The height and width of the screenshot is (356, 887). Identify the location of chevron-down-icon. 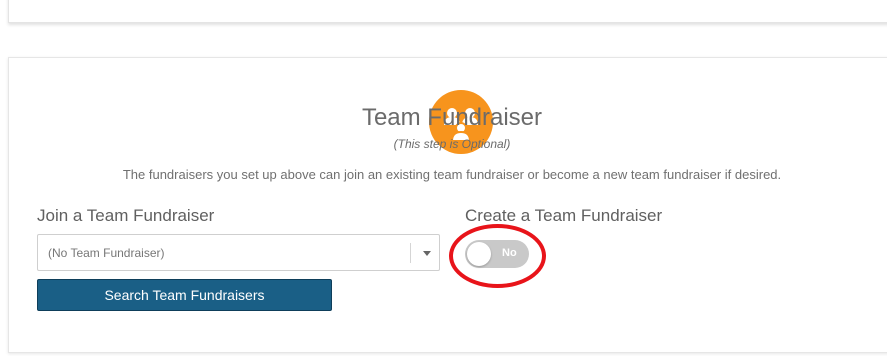
(427, 253).